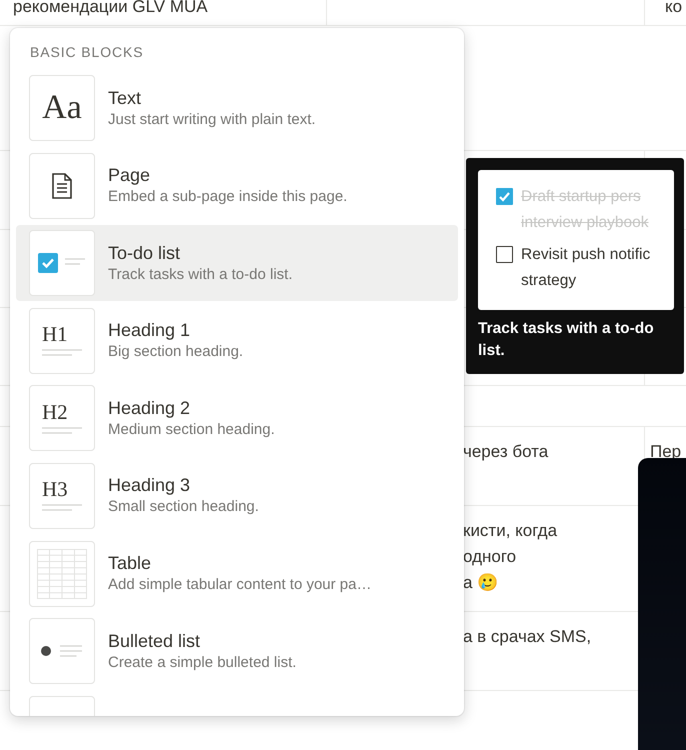 Image resolution: width=686 pixels, height=750 pixels. Describe the element at coordinates (237, 108) in the screenshot. I see `block-option: Aa Text Just start writing with plain text.` at that location.